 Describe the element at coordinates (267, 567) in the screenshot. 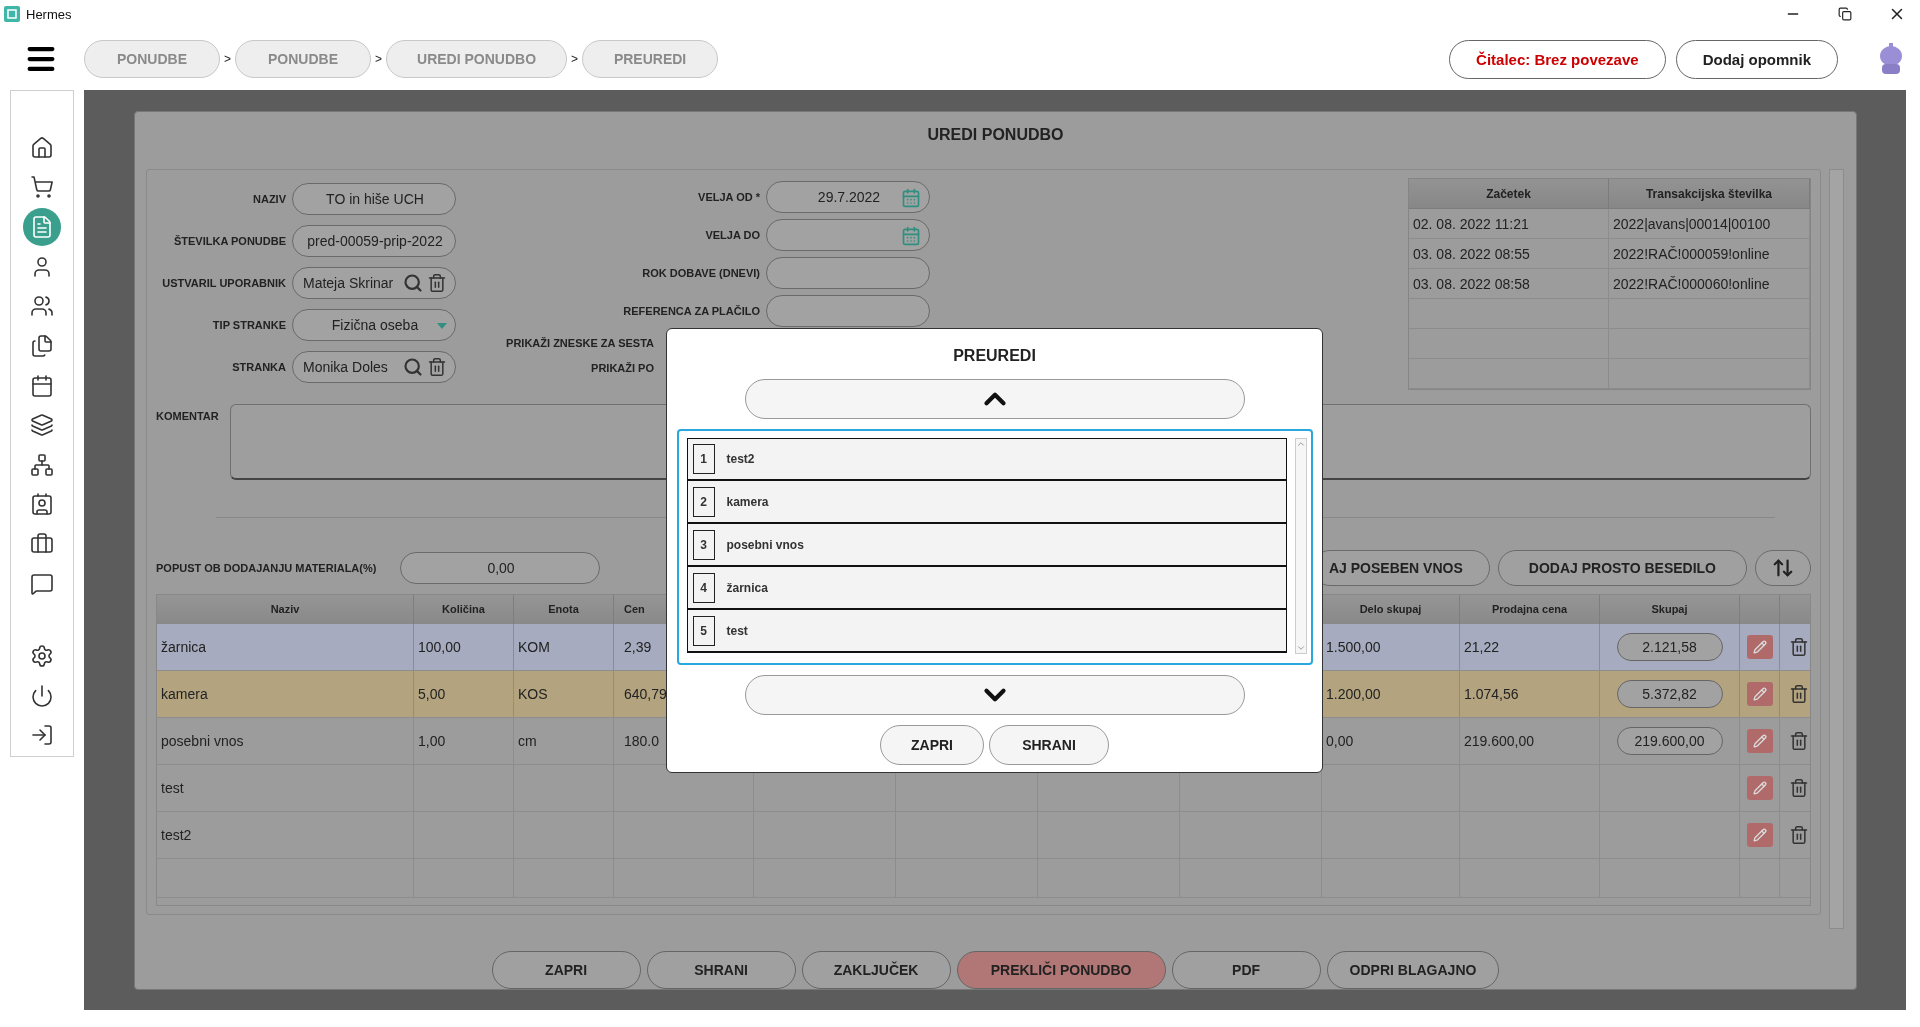

I see `field-label: POPUST OB DODAJANJU MATERIALA(%)` at that location.